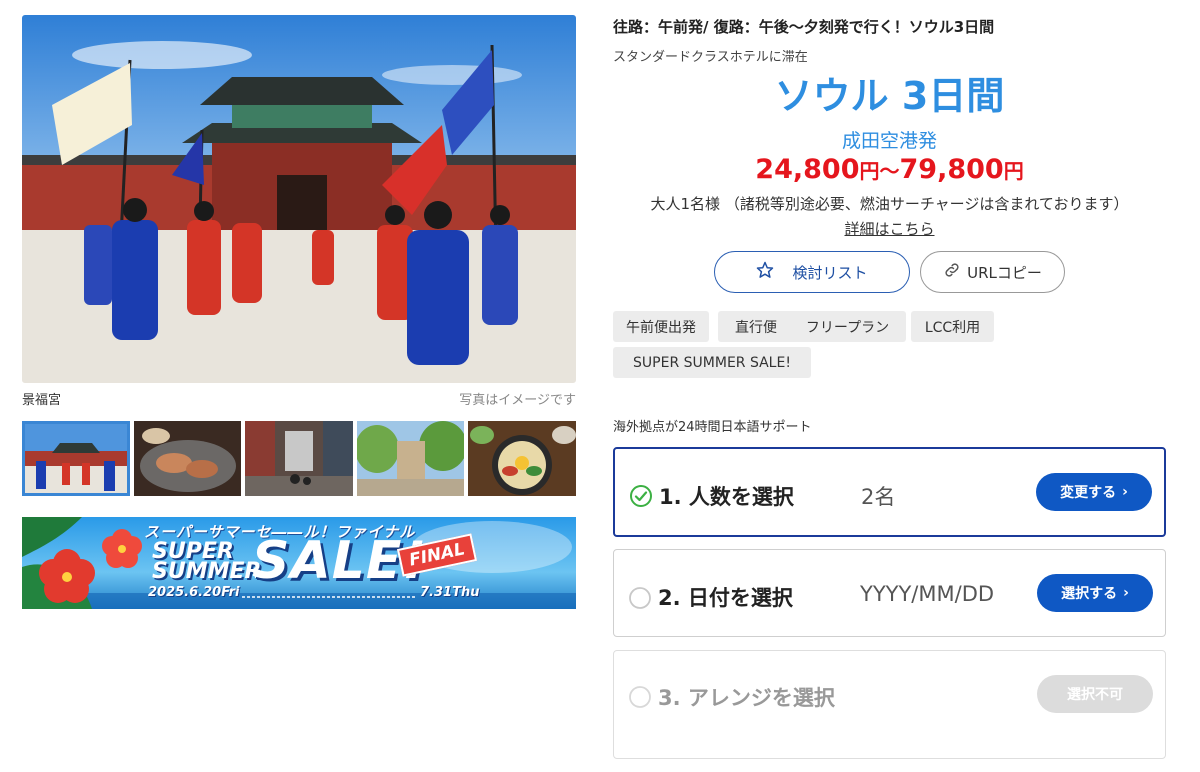 The image size is (1200, 772). Describe the element at coordinates (889, 204) in the screenshot. I see `price-note: 大人1名様 （諸税等別途必要、燃油サーチャージは含まれております）` at that location.